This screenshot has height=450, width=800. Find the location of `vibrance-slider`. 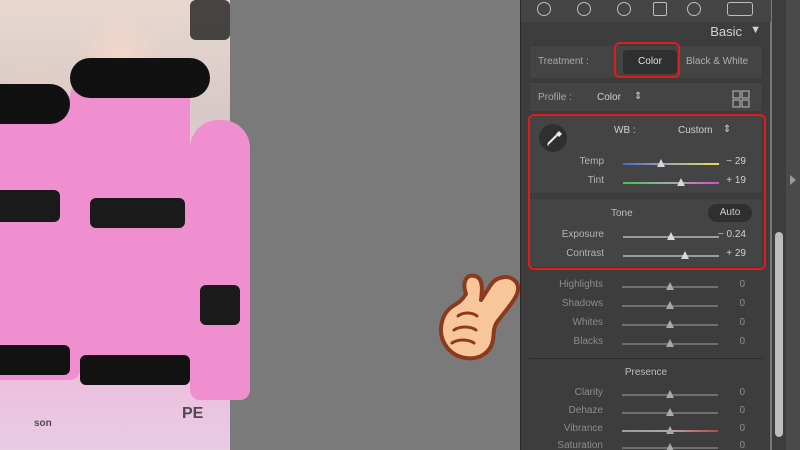

vibrance-slider is located at coordinates (670, 430).